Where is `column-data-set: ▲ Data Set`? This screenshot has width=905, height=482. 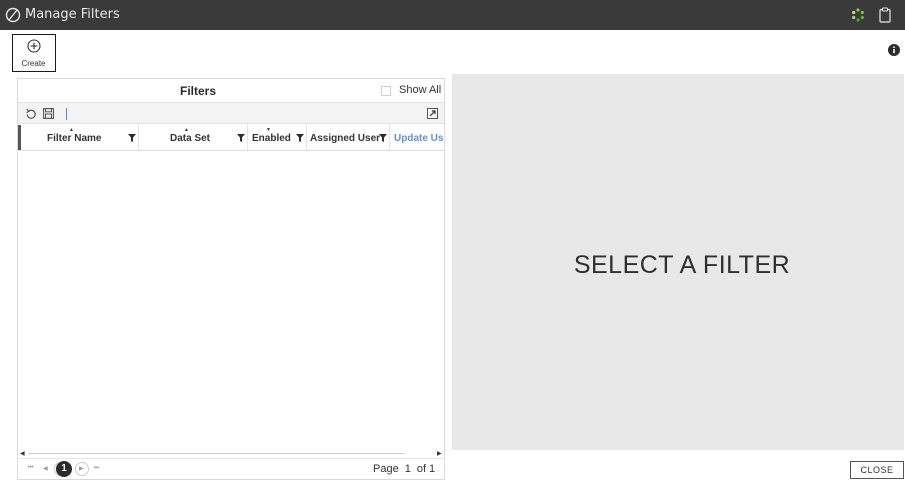
column-data-set: ▲ Data Set is located at coordinates (193, 137).